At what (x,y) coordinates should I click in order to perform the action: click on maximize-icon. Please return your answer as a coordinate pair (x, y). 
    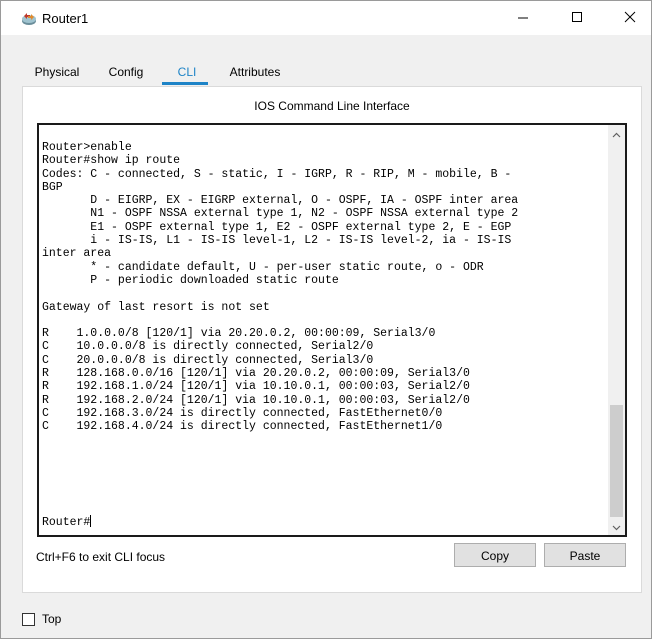
    Looking at the image, I should click on (577, 18).